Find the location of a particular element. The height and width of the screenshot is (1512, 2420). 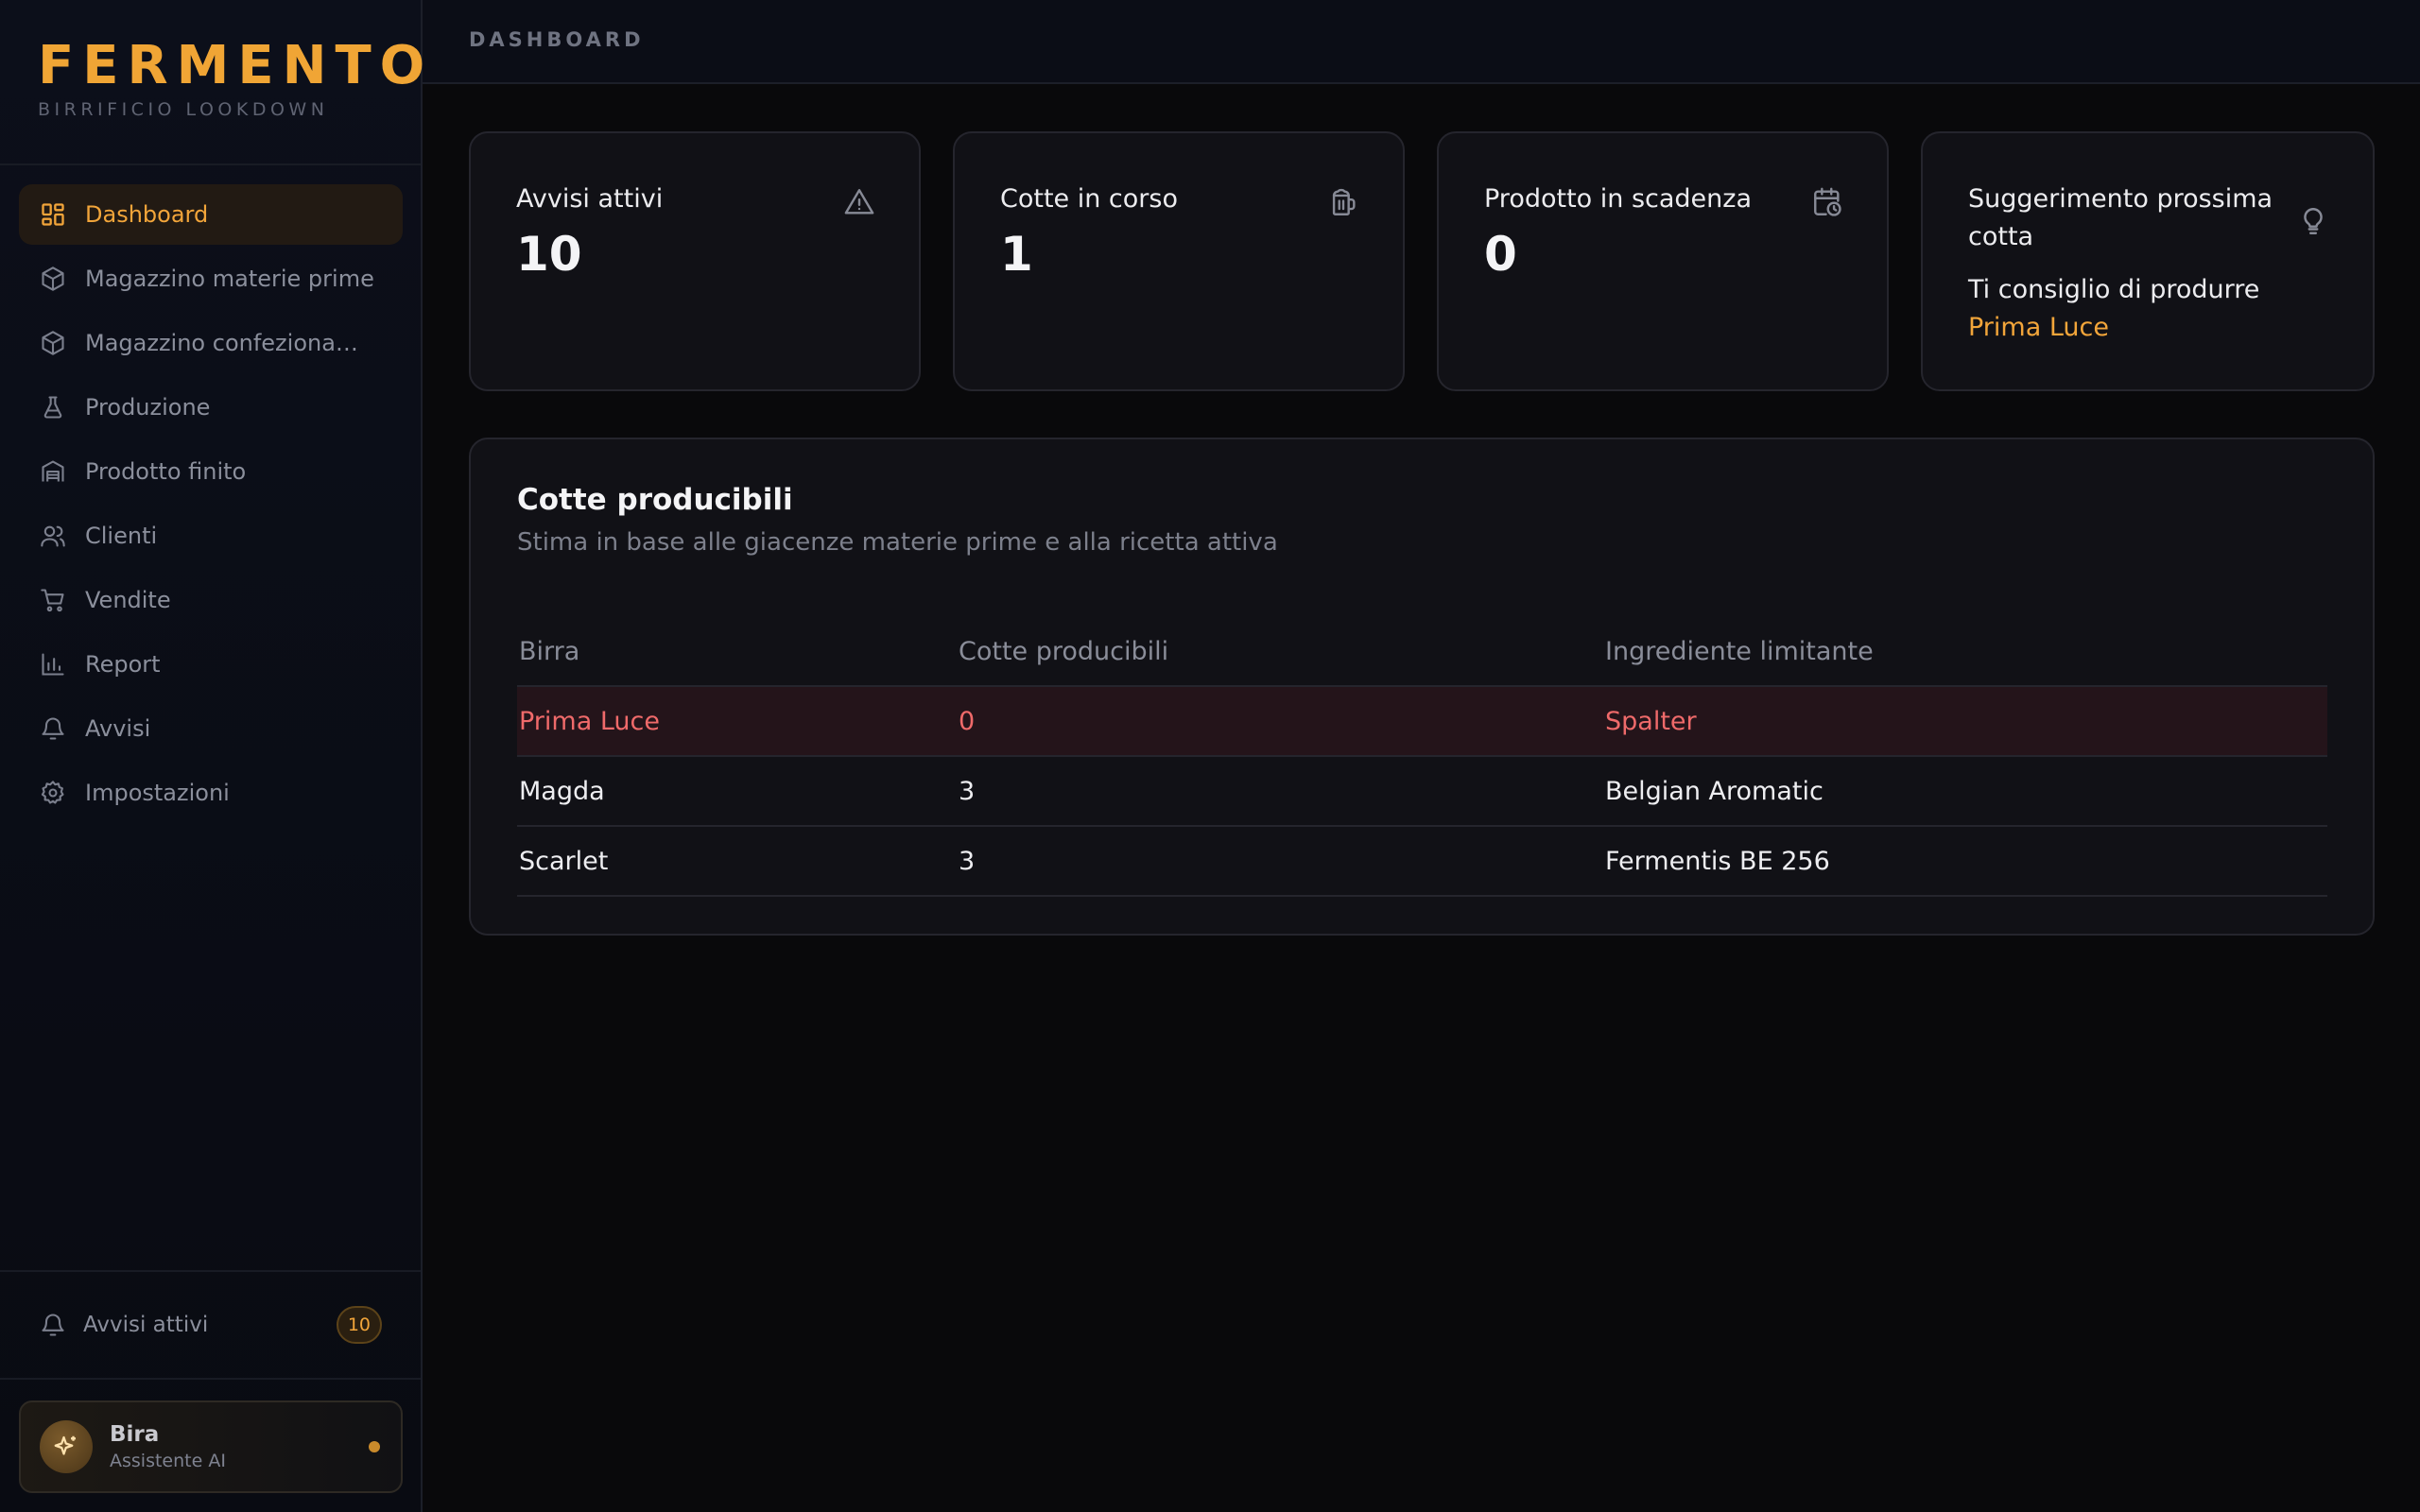

sidebar-item-raw-materials: Magazzino materie prime is located at coordinates (211, 279).